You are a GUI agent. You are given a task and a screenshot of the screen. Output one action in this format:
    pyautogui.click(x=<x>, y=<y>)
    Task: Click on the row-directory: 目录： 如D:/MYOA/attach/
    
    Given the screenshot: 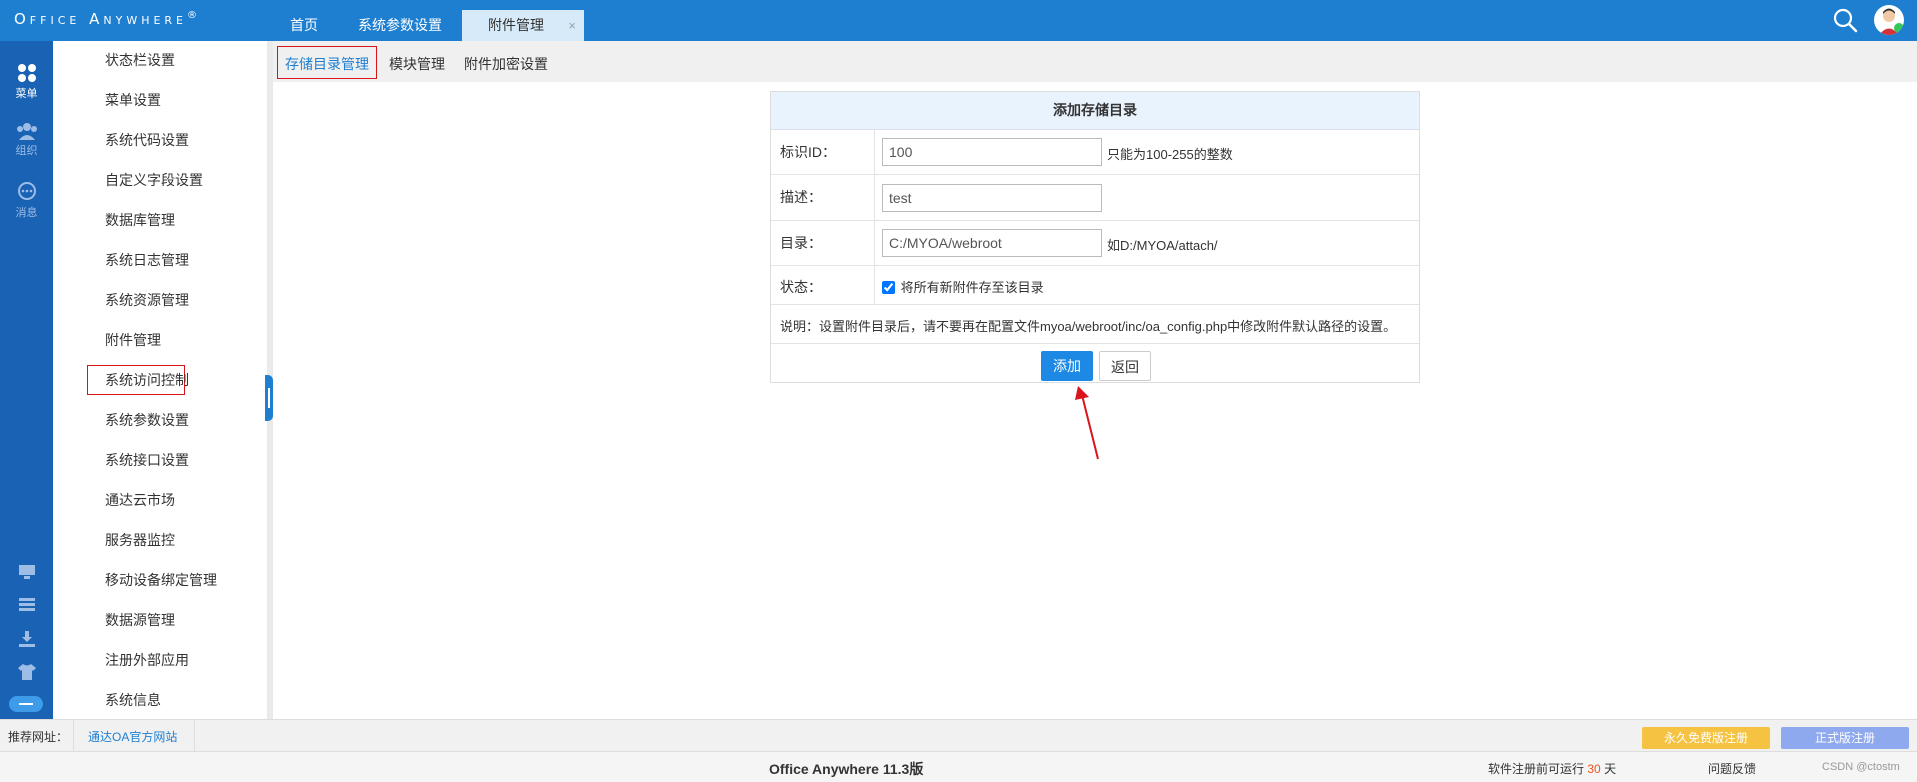 What is the action you would take?
    pyautogui.click(x=1095, y=243)
    